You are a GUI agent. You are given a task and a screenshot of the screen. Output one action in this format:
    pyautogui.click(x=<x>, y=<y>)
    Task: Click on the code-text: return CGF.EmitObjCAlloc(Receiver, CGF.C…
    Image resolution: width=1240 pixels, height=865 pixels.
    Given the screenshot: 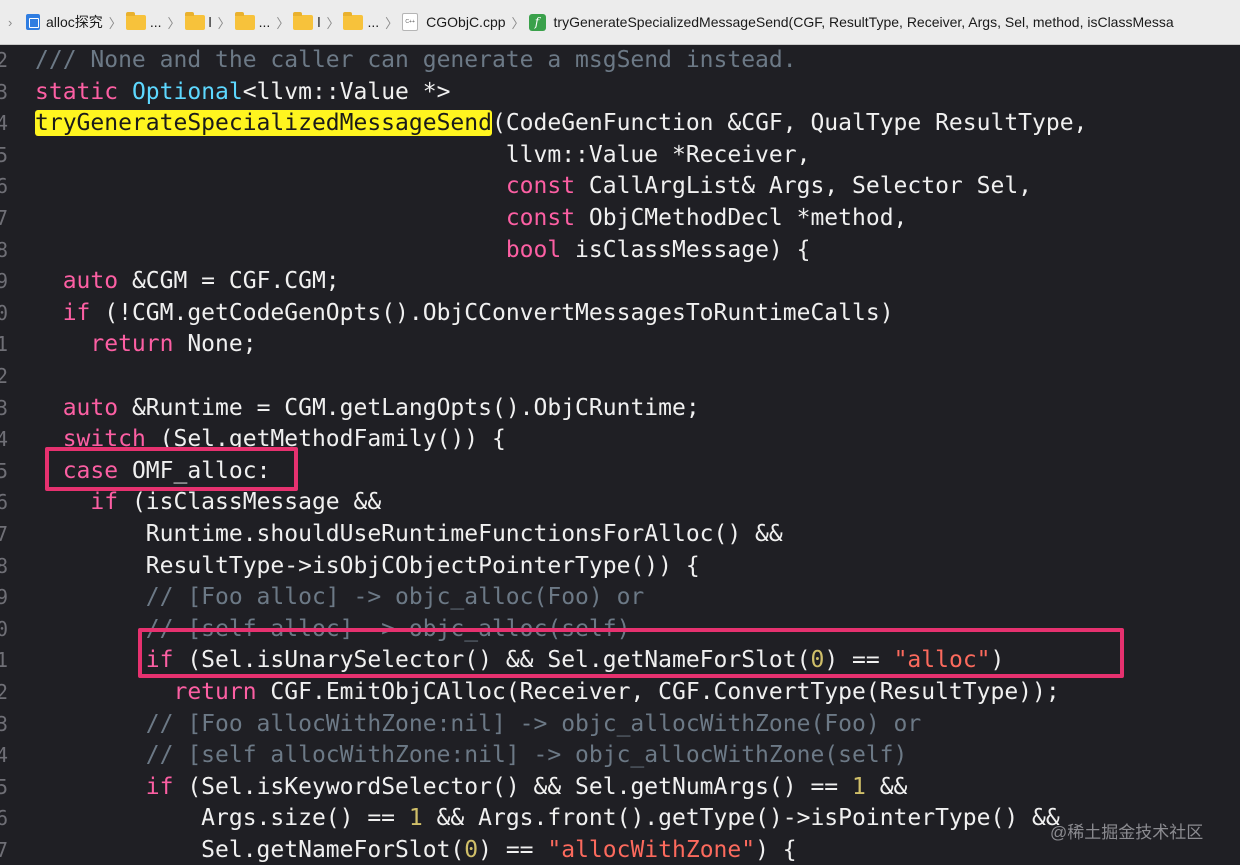 What is the action you would take?
    pyautogui.click(x=547, y=692)
    